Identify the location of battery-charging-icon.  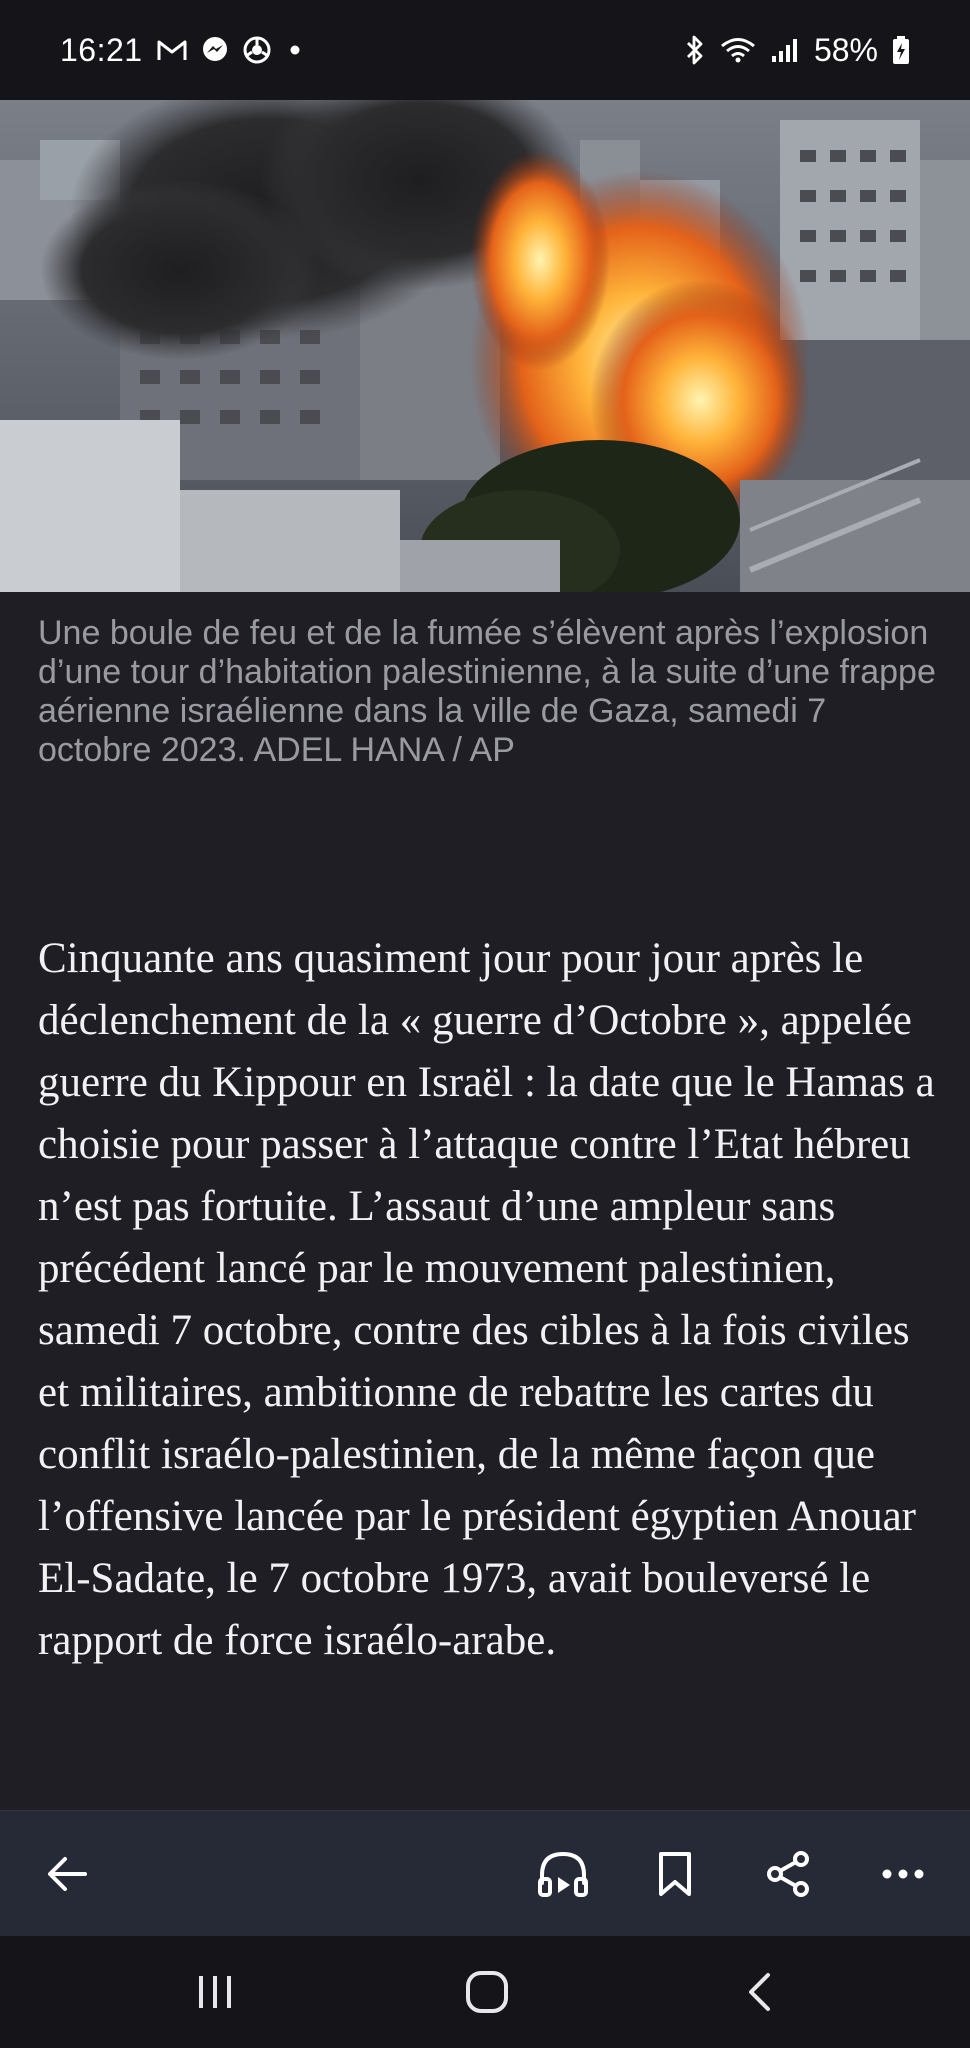
(901, 50).